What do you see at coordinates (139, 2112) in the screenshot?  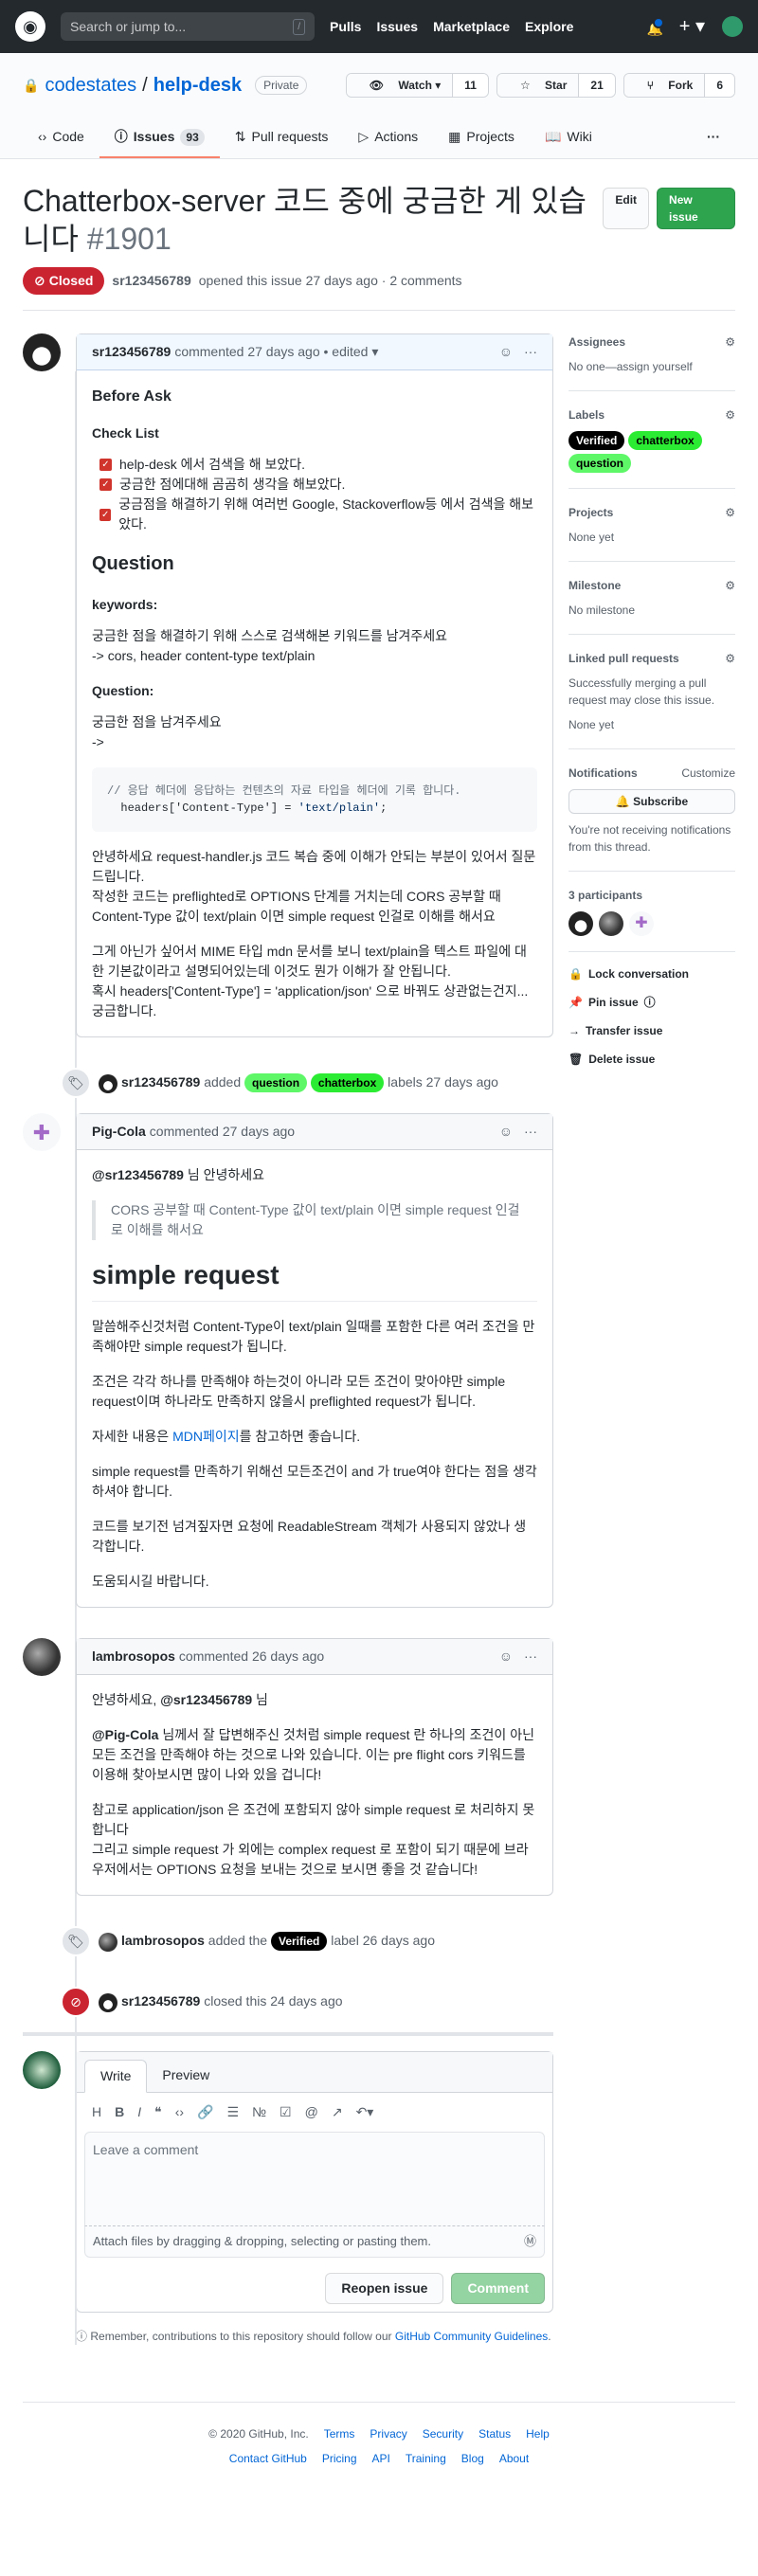 I see `italic-icon: I` at bounding box center [139, 2112].